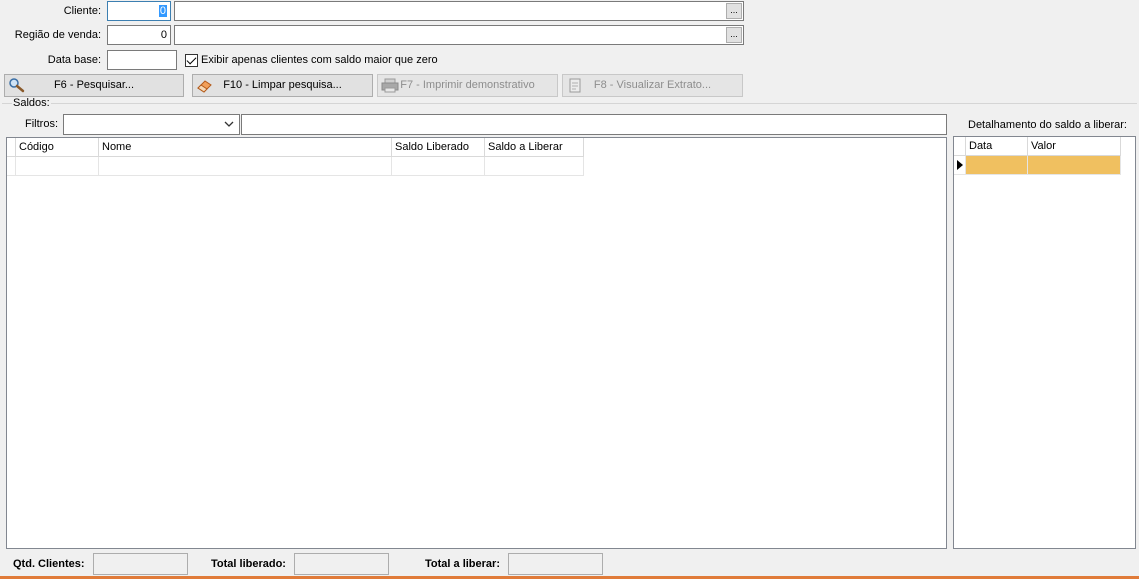  I want to click on column-header-data: Data, so click(997, 146).